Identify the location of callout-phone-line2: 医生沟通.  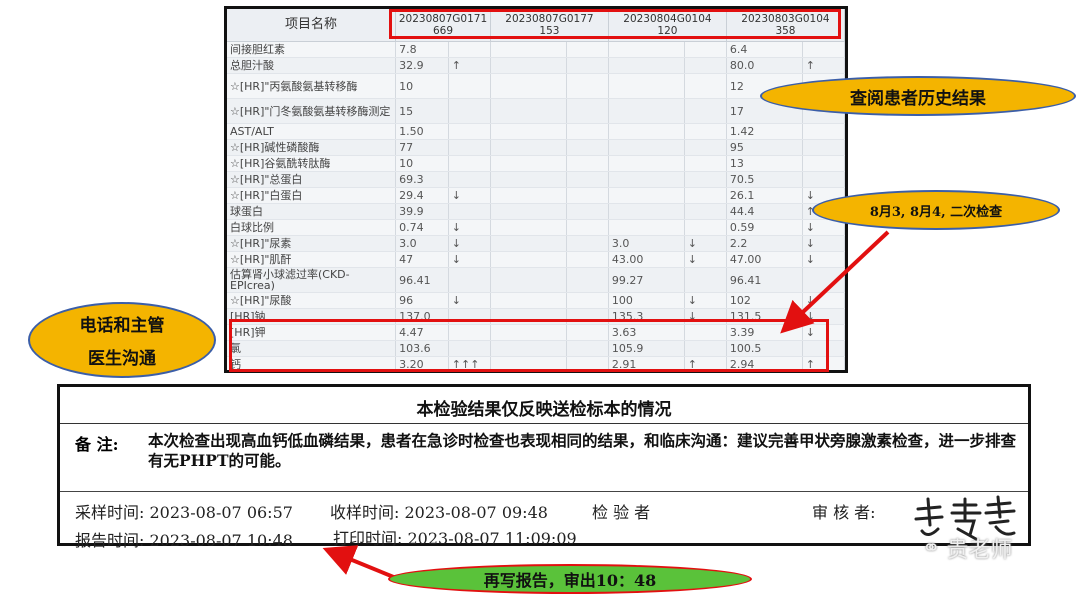
(122, 359).